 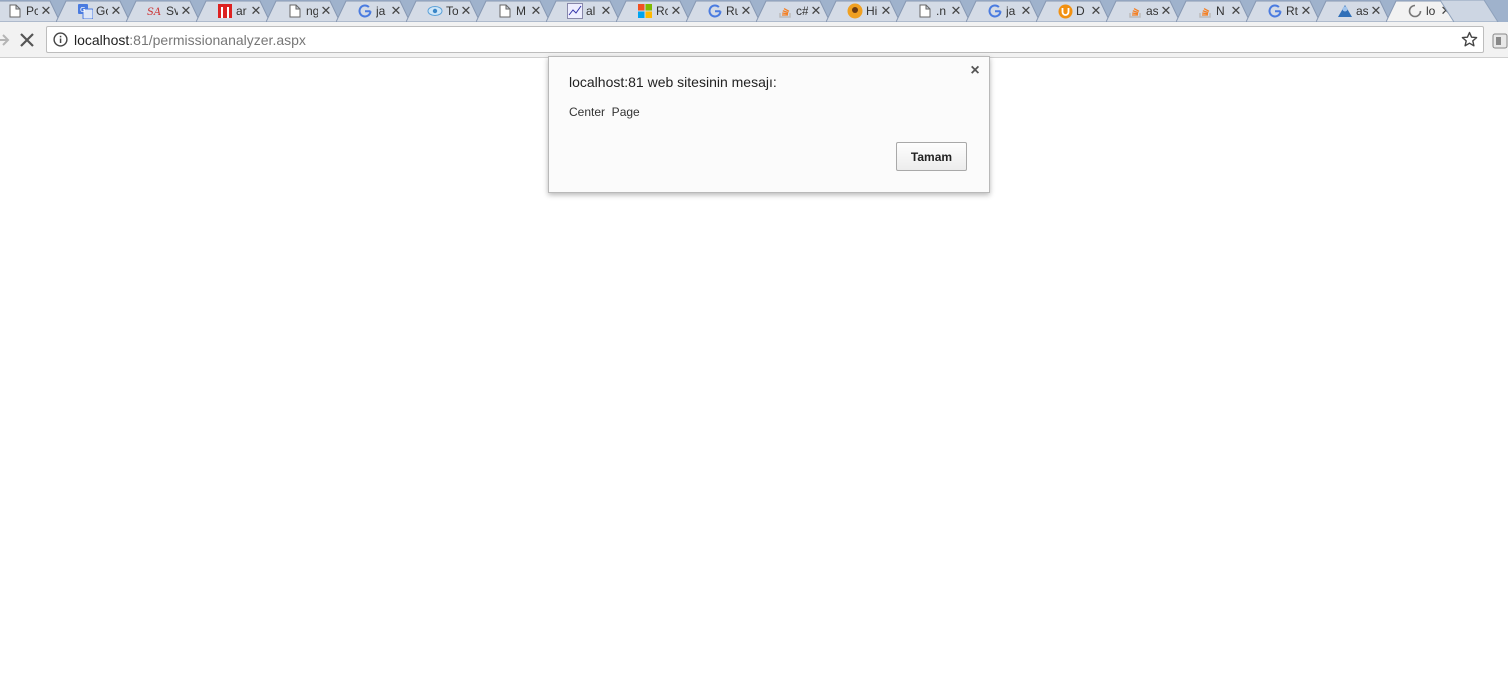 What do you see at coordinates (1292, 11) in the screenshot?
I see `tab-title: Rt` at bounding box center [1292, 11].